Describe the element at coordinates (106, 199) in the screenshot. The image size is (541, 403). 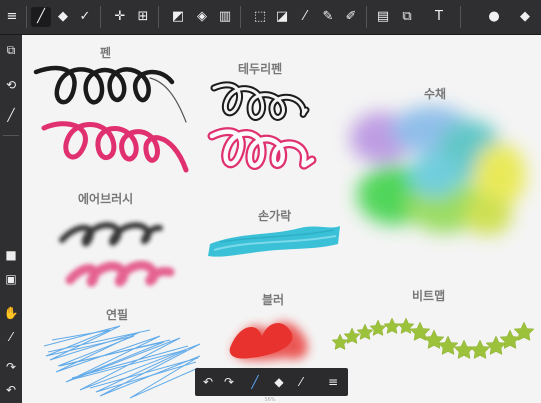
I see `label-airbrush: 에어브러시` at that location.